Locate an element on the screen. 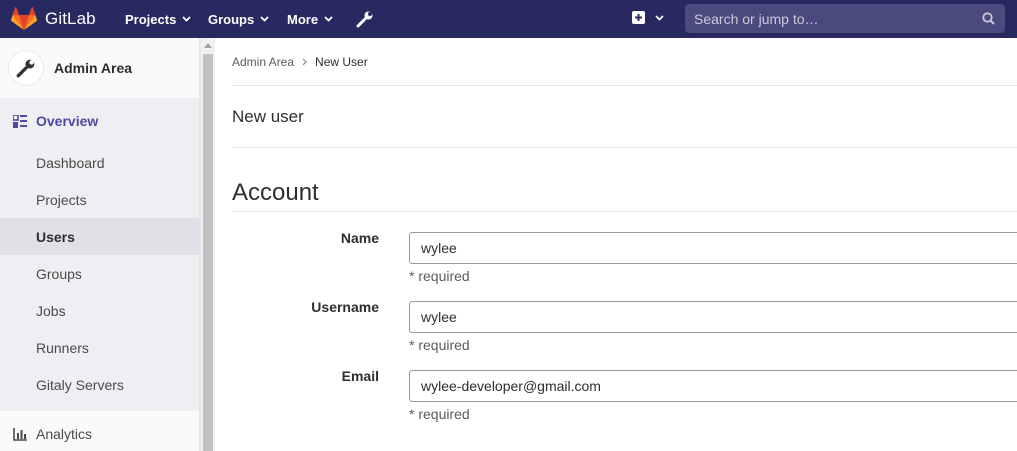 This screenshot has height=451, width=1017. nav-more-dropdown: More is located at coordinates (310, 19).